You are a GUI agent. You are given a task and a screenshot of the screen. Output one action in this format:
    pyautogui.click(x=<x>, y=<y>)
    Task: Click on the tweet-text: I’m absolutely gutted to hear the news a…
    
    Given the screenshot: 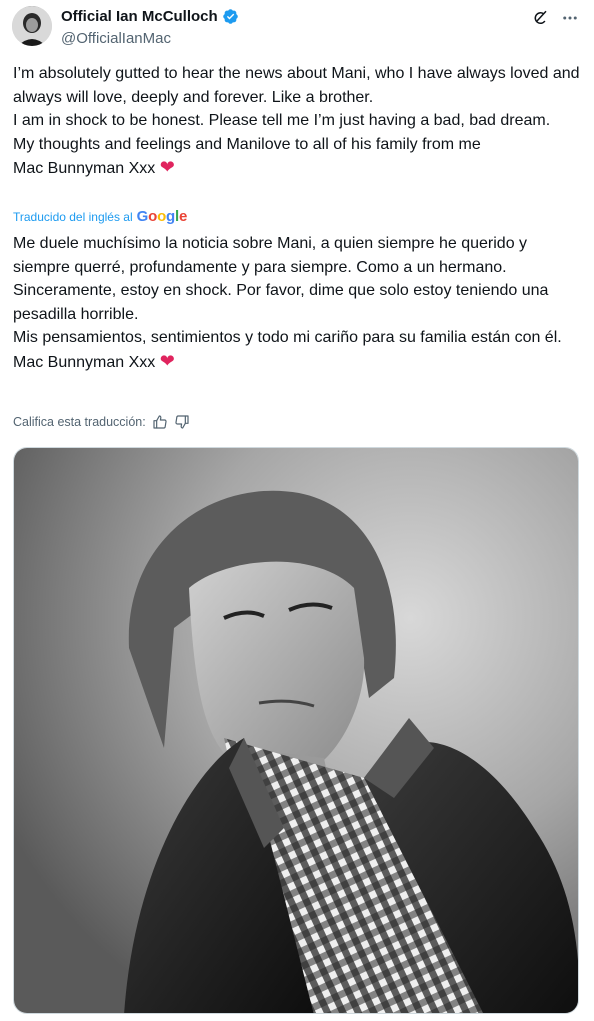 What is the action you would take?
    pyautogui.click(x=298, y=121)
    